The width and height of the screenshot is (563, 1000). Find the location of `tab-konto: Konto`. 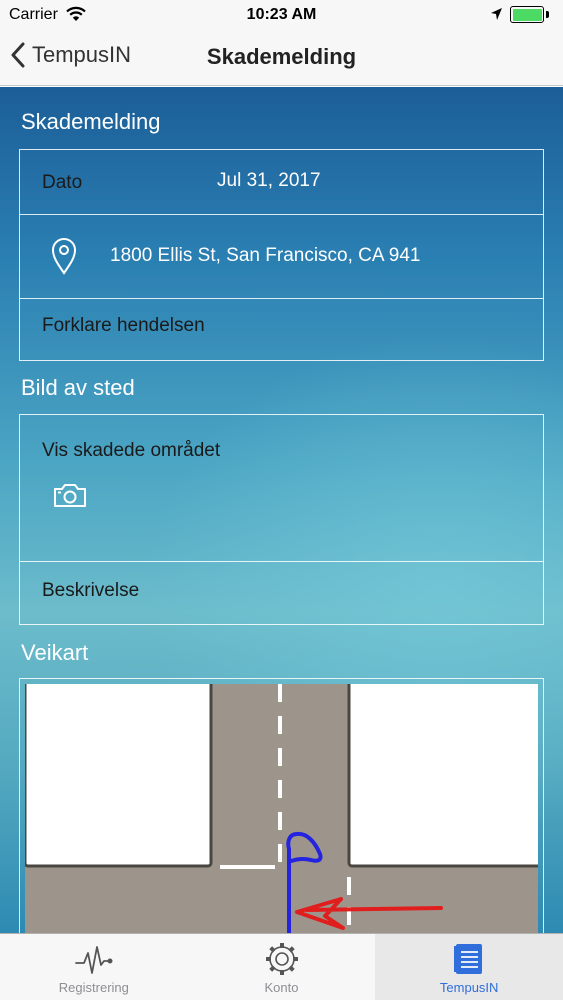

tab-konto: Konto is located at coordinates (282, 967).